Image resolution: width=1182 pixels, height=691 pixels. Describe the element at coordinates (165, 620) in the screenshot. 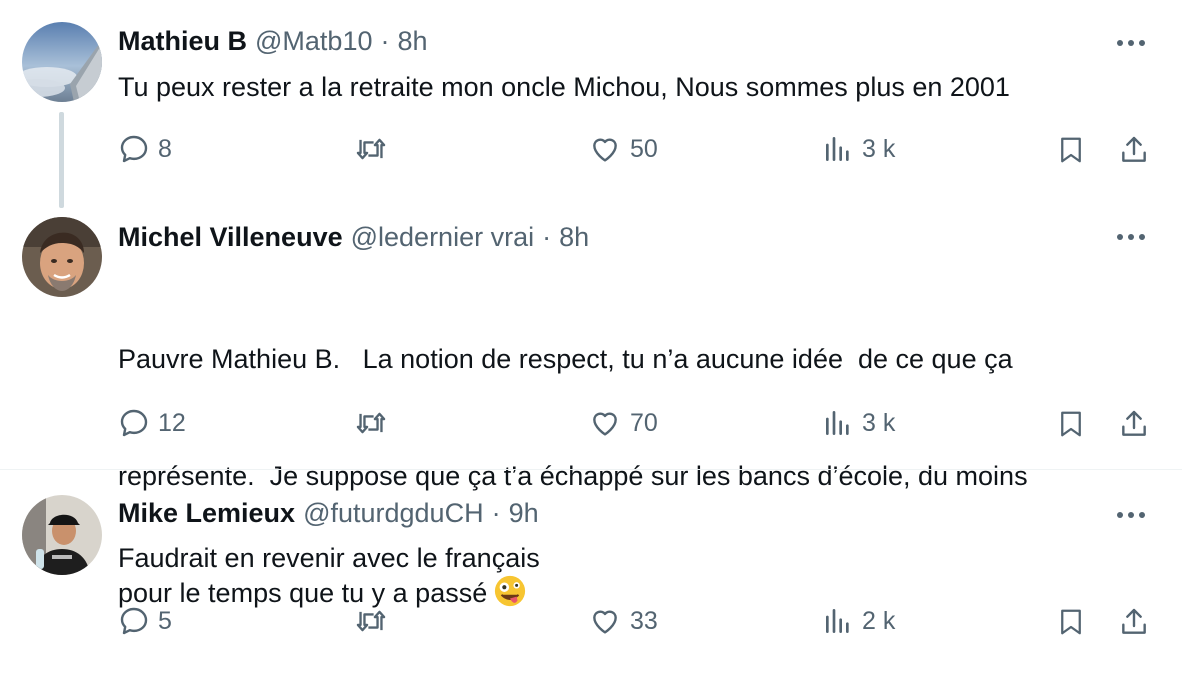

I see `reply-count: 5` at that location.